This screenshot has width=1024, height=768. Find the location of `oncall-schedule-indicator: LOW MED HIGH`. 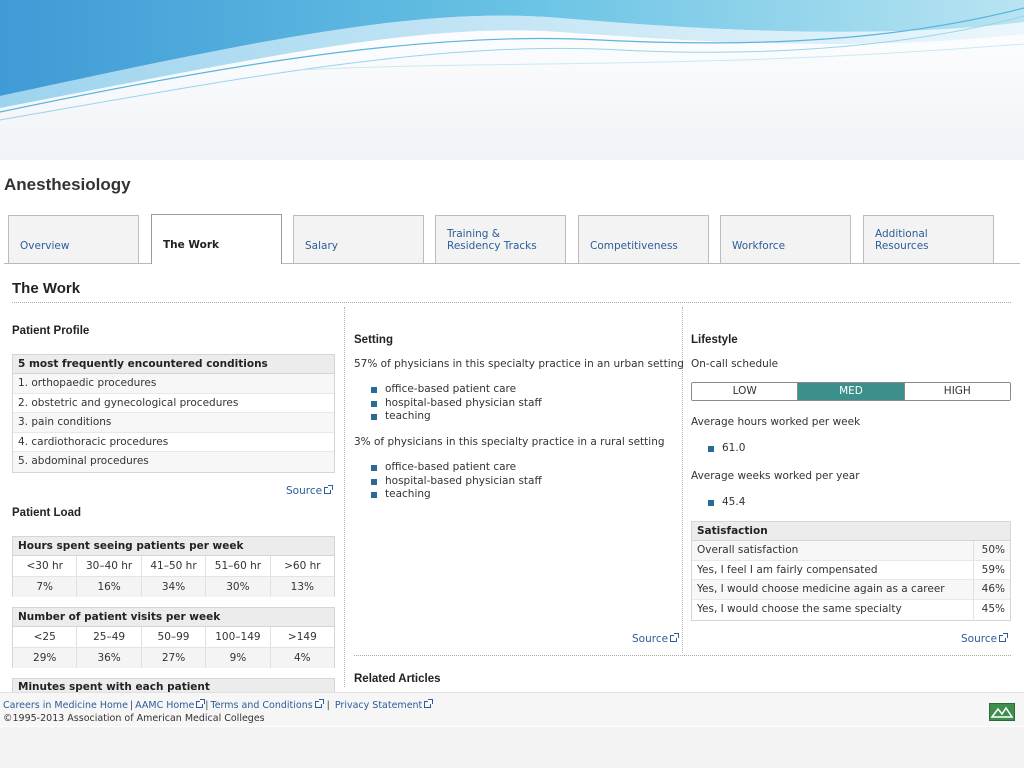

oncall-schedule-indicator: LOW MED HIGH is located at coordinates (851, 391).